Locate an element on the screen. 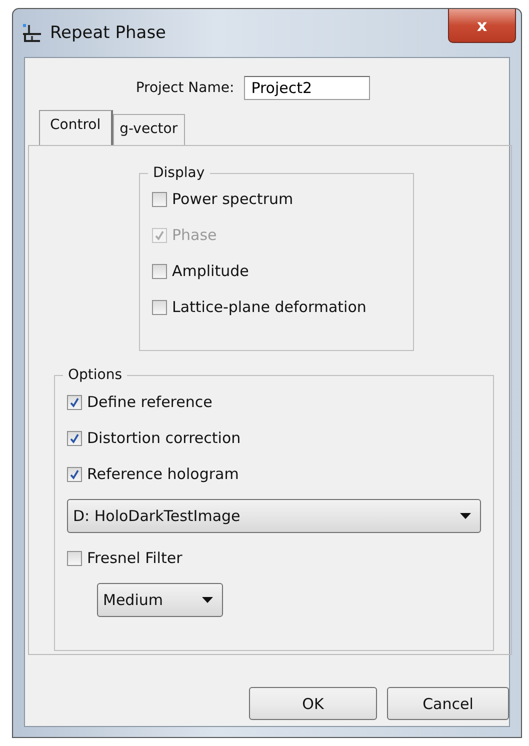 Image resolution: width=529 pixels, height=746 pixels. checkbox-label: Define reference is located at coordinates (149, 402).